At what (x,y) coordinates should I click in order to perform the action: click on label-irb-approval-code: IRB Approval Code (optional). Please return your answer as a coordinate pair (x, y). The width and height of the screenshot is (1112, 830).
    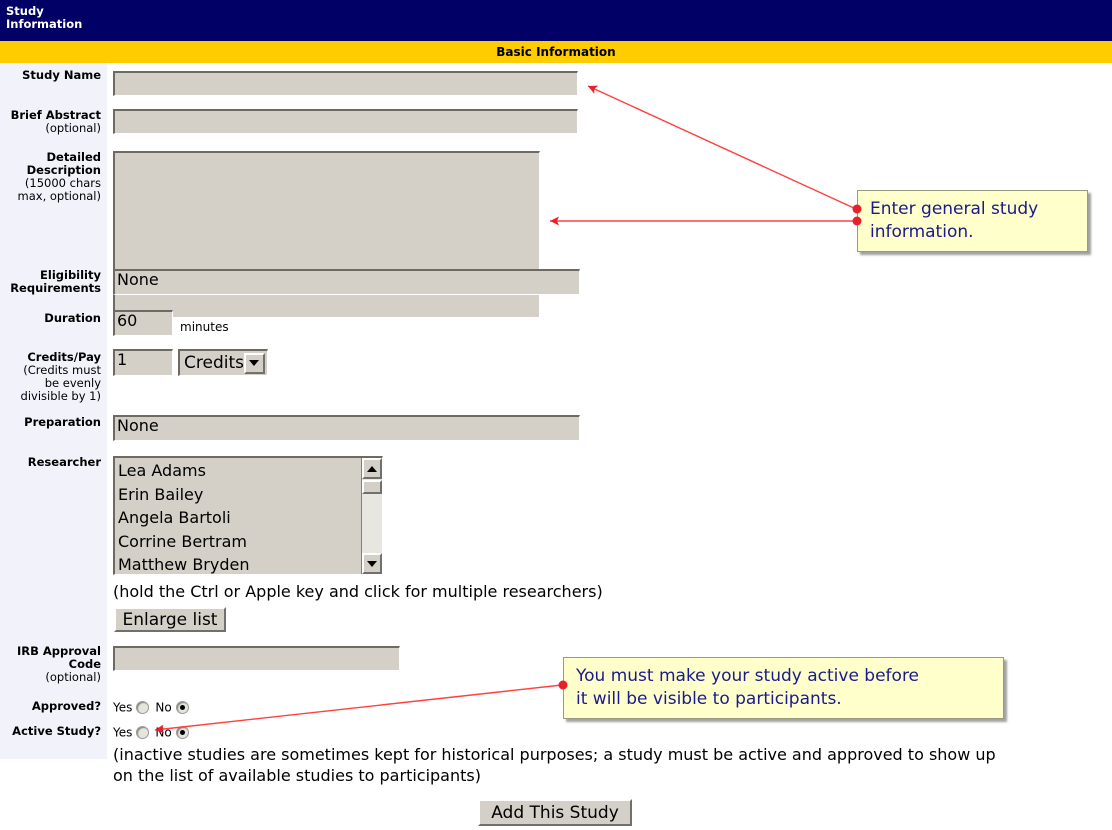
    Looking at the image, I should click on (50, 664).